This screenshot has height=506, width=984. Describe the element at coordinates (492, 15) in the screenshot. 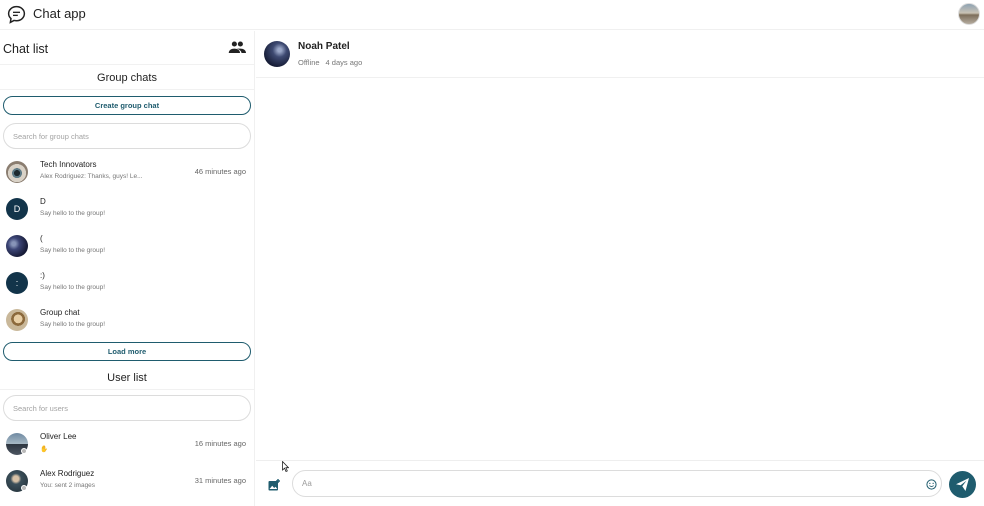

I see `top-bar: Chat app` at that location.